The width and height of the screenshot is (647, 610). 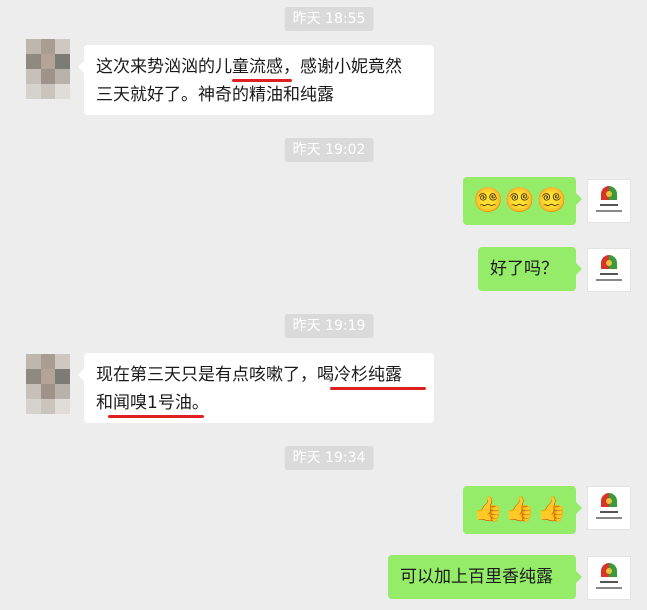 What do you see at coordinates (249, 67) in the screenshot?
I see `message-text-line: 这次来势汹汹的儿童流感，感谢小妮竟然` at bounding box center [249, 67].